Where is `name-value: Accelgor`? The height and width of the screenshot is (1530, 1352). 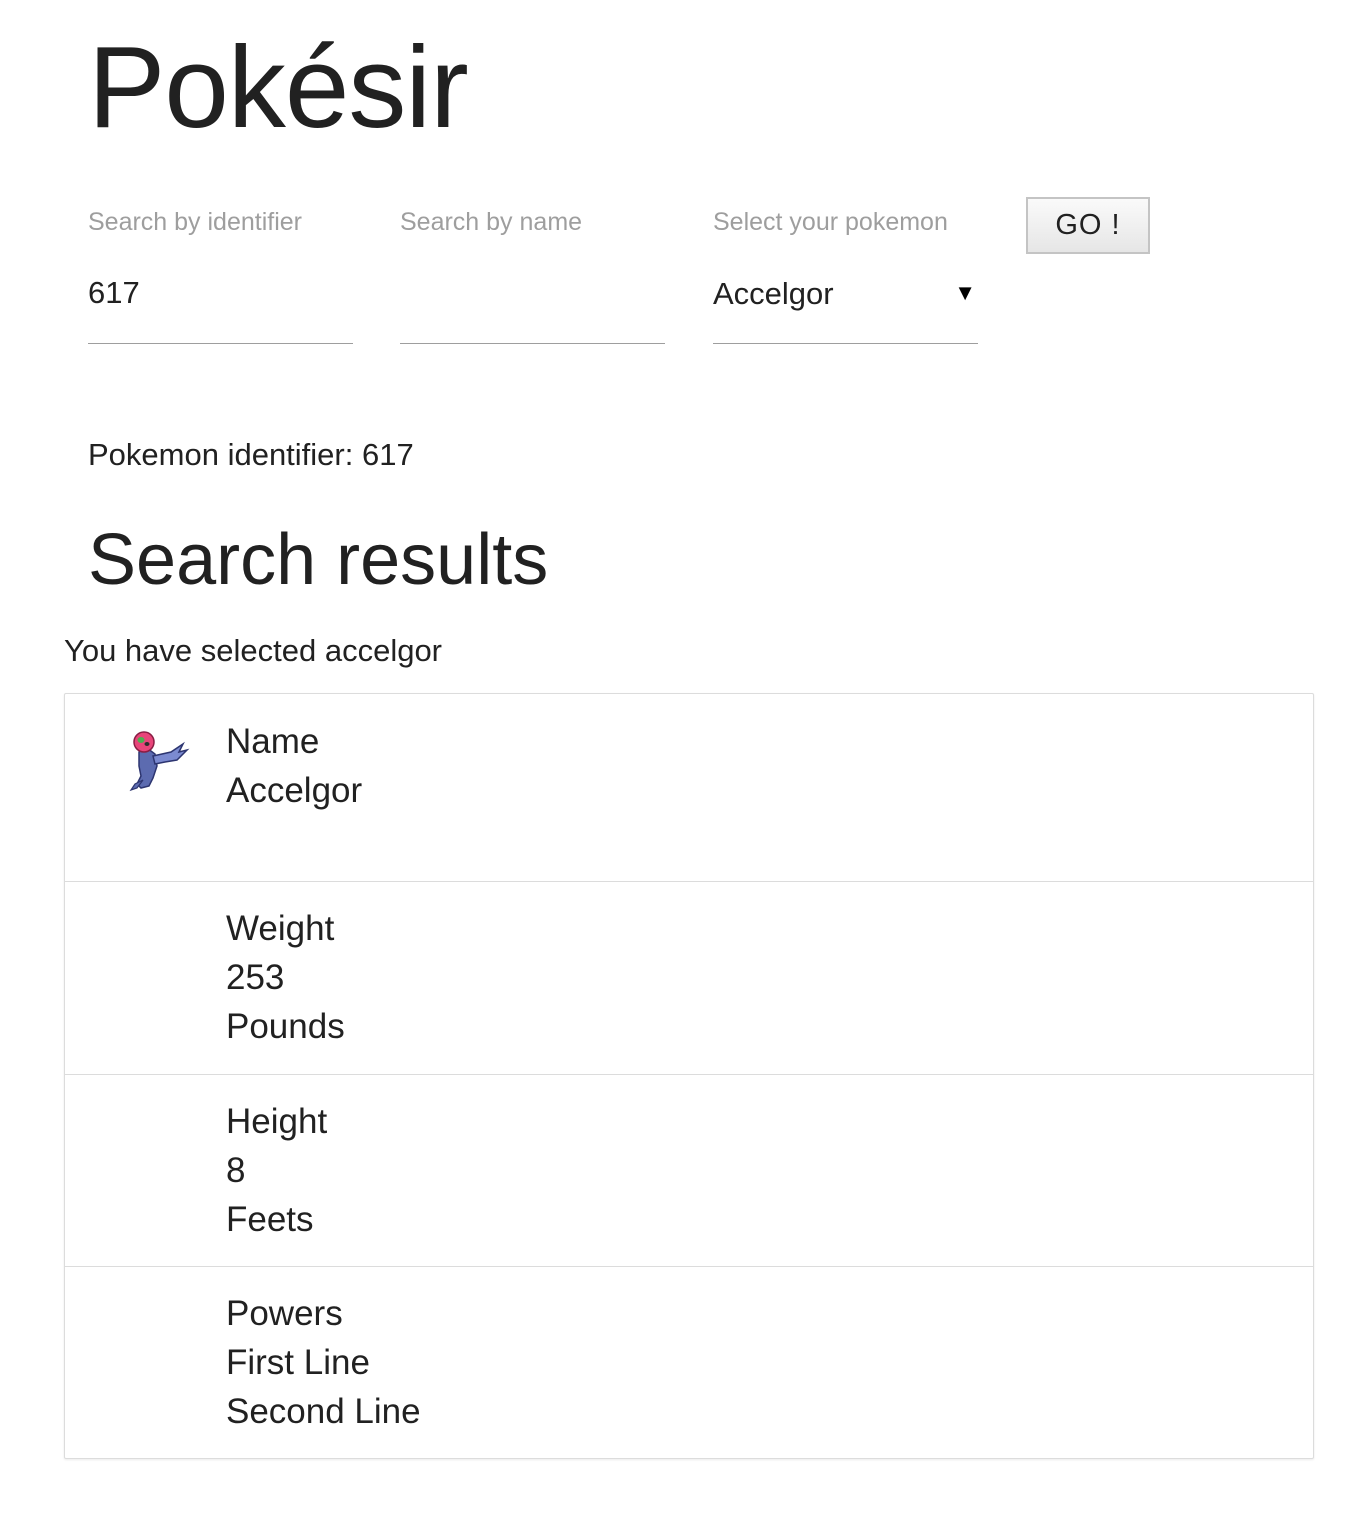 name-value: Accelgor is located at coordinates (294, 790).